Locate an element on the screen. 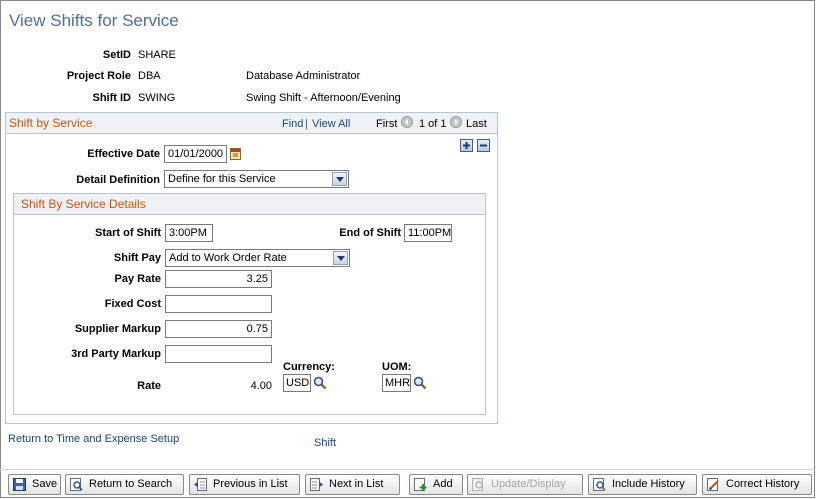 This screenshot has width=816, height=499. include-history-icon is located at coordinates (599, 484).